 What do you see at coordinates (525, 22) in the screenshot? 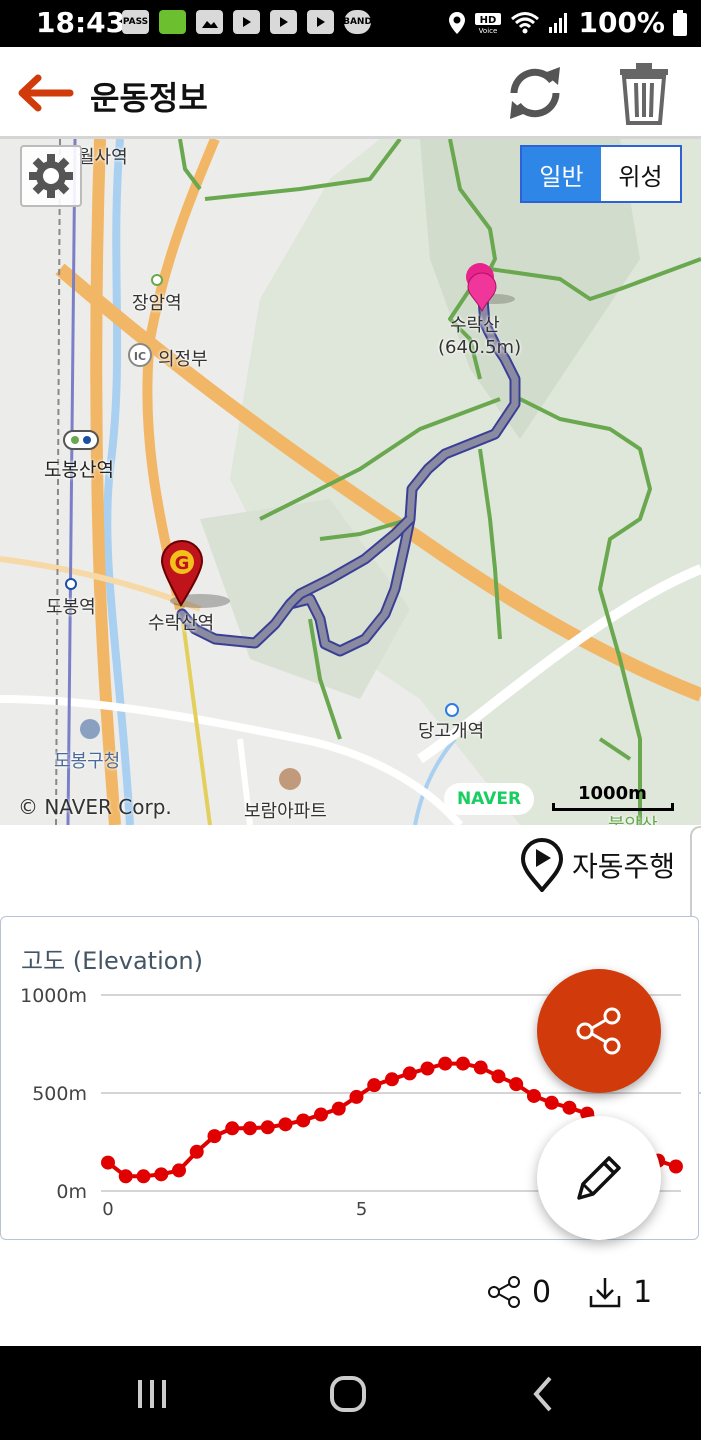
I see `wifi-icon` at bounding box center [525, 22].